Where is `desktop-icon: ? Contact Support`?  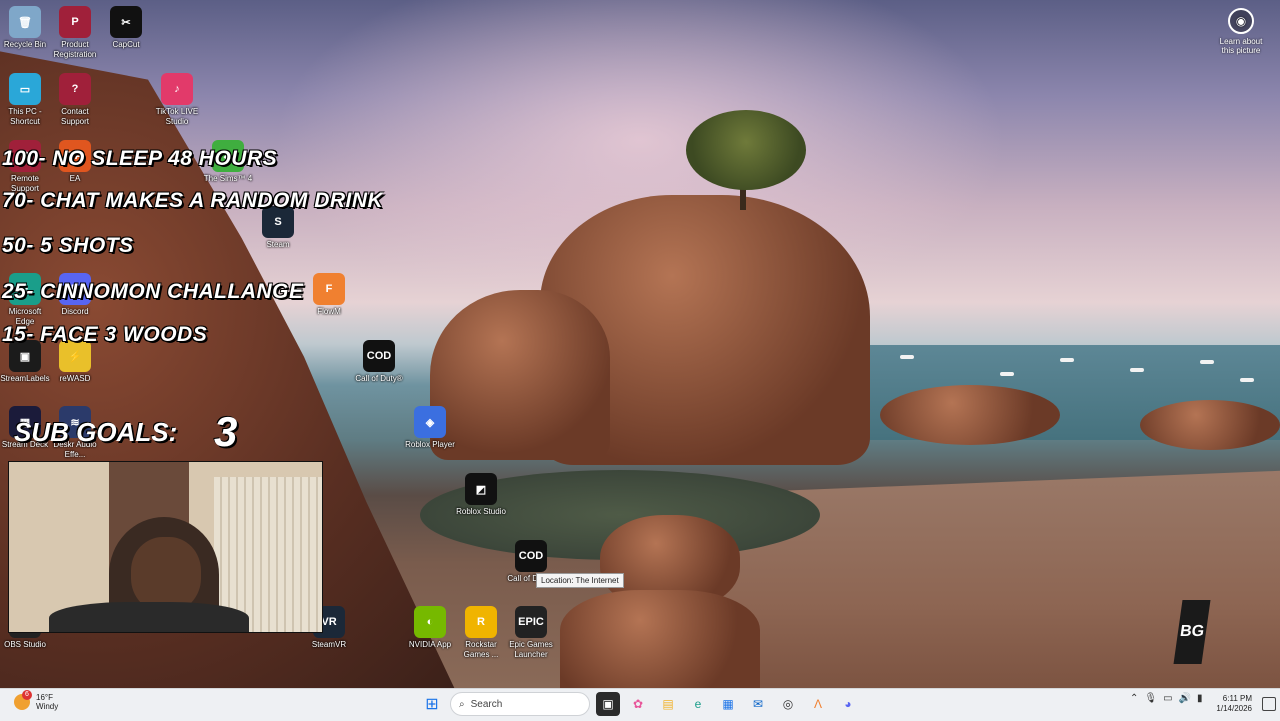
desktop-icon: ? Contact Support is located at coordinates (75, 100).